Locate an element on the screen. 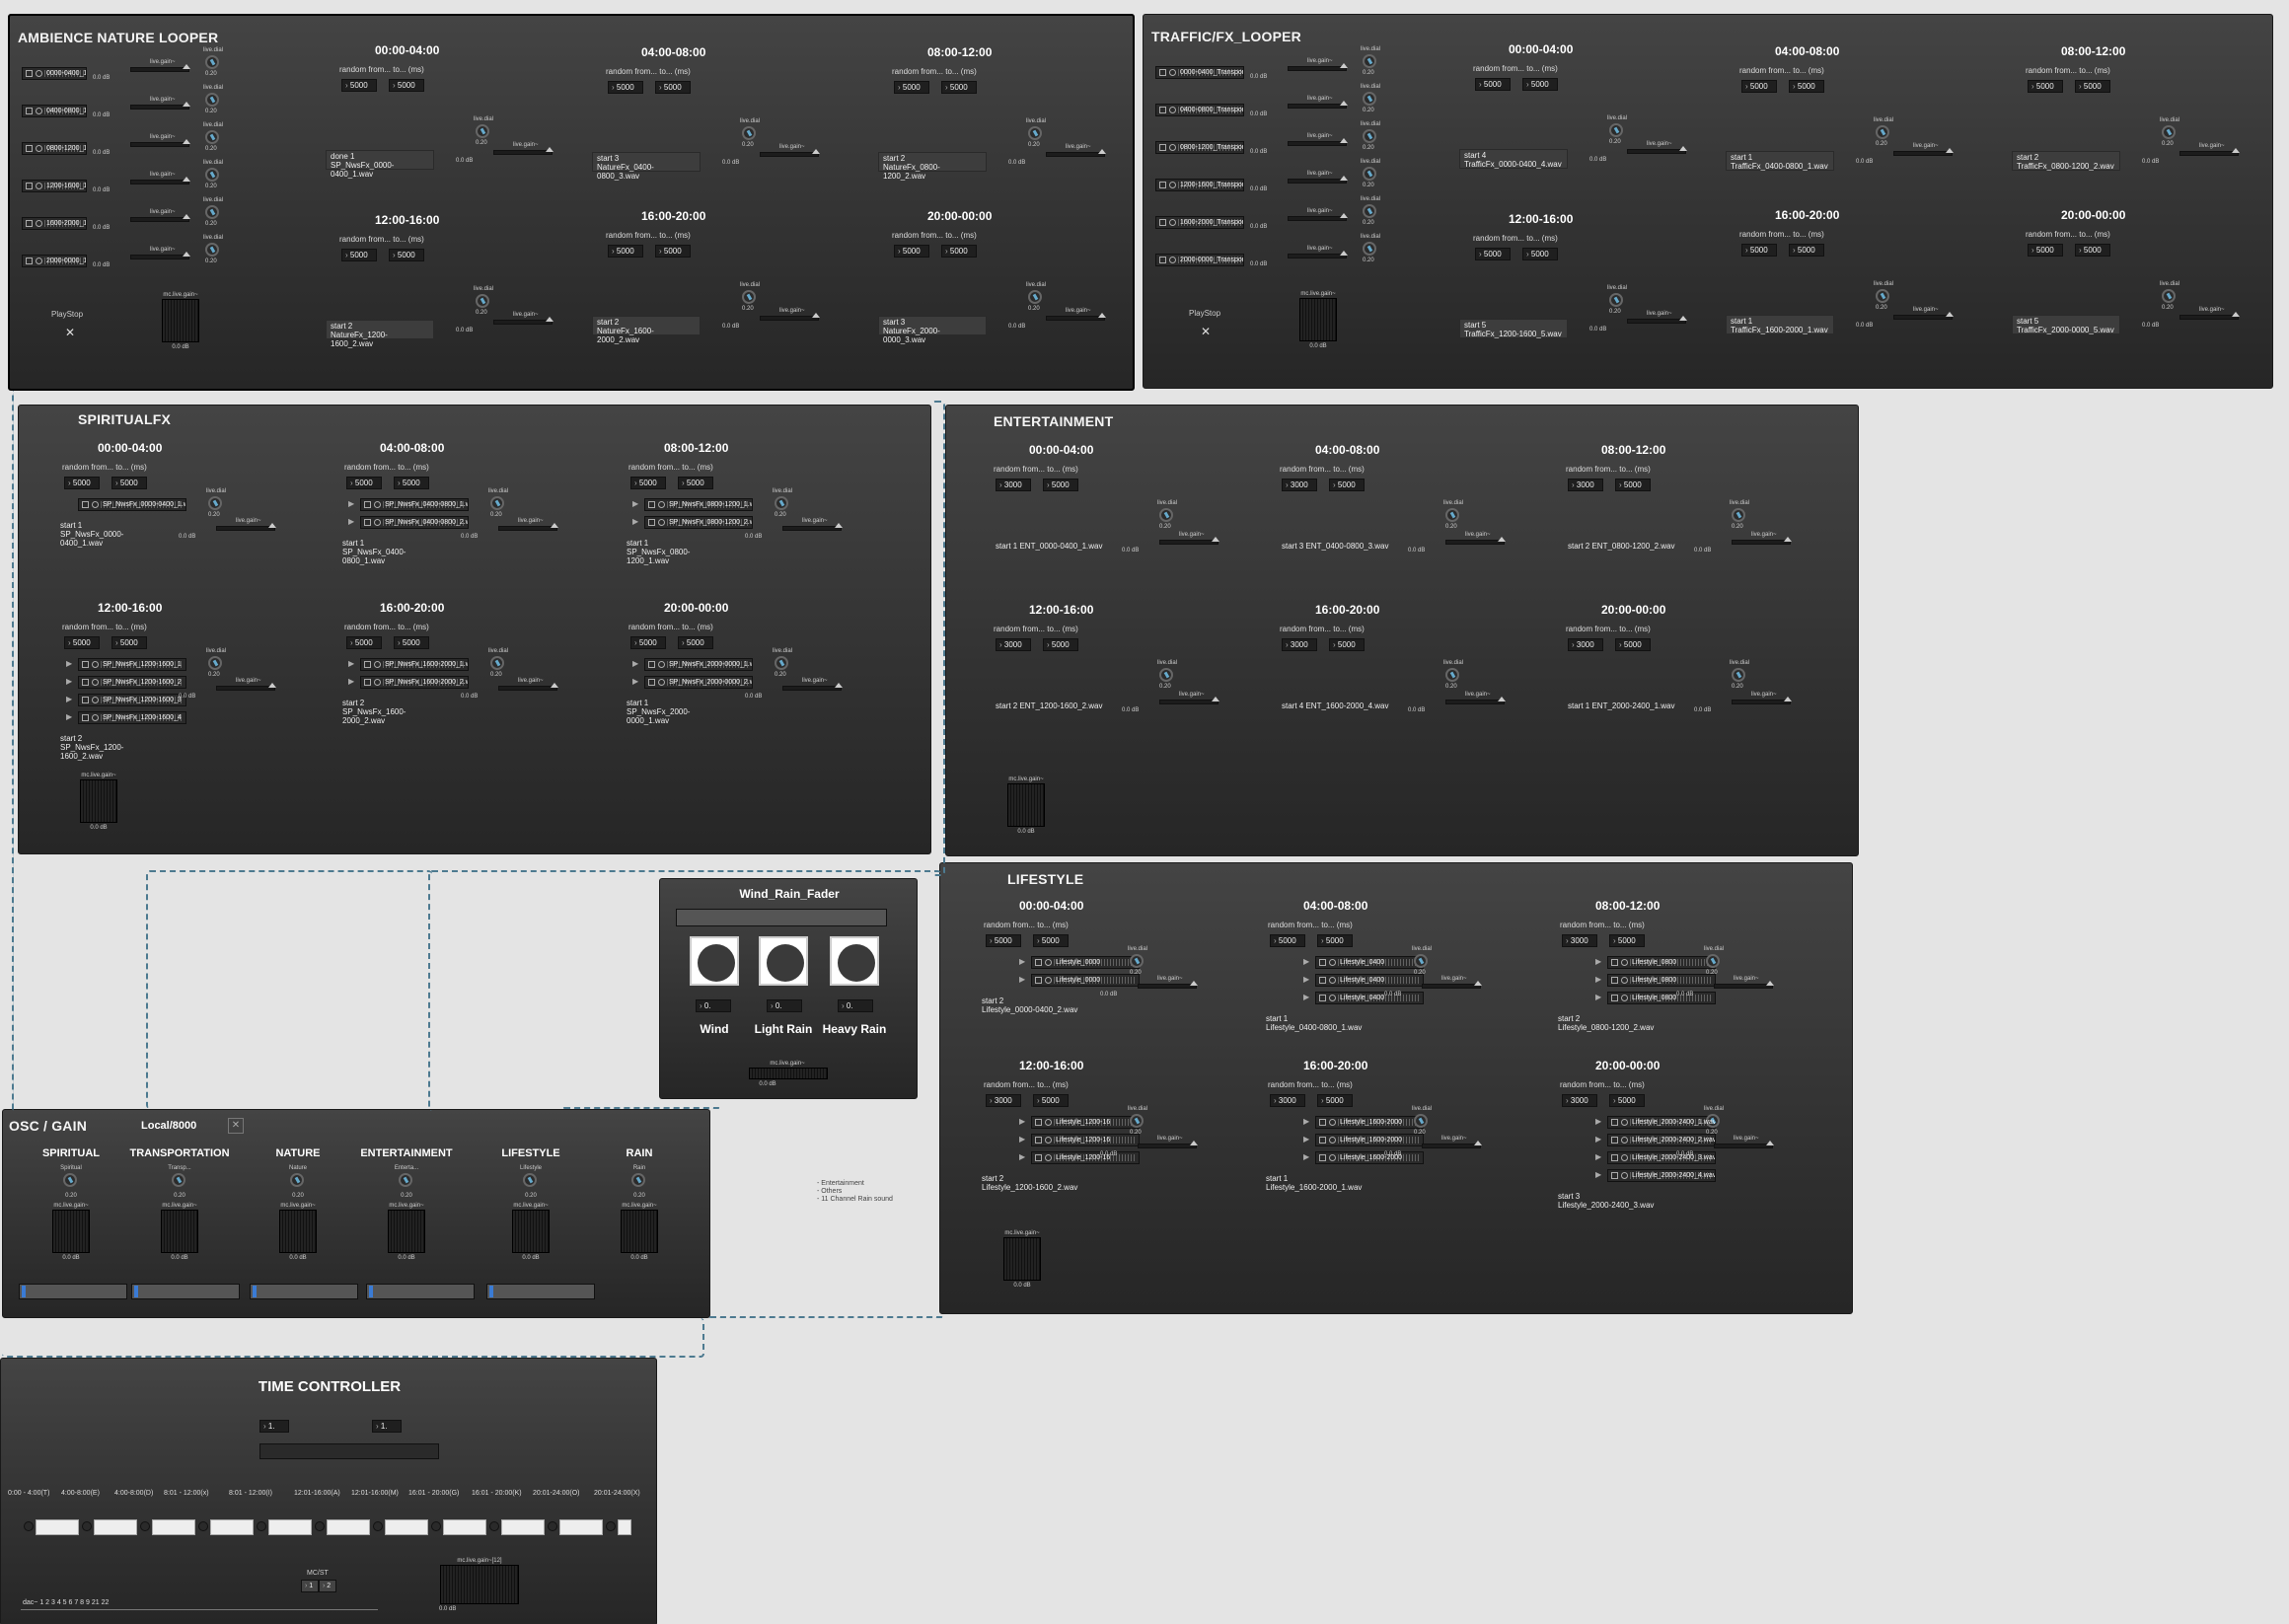 The width and height of the screenshot is (2289, 1624). osc-dial is located at coordinates (531, 1183).